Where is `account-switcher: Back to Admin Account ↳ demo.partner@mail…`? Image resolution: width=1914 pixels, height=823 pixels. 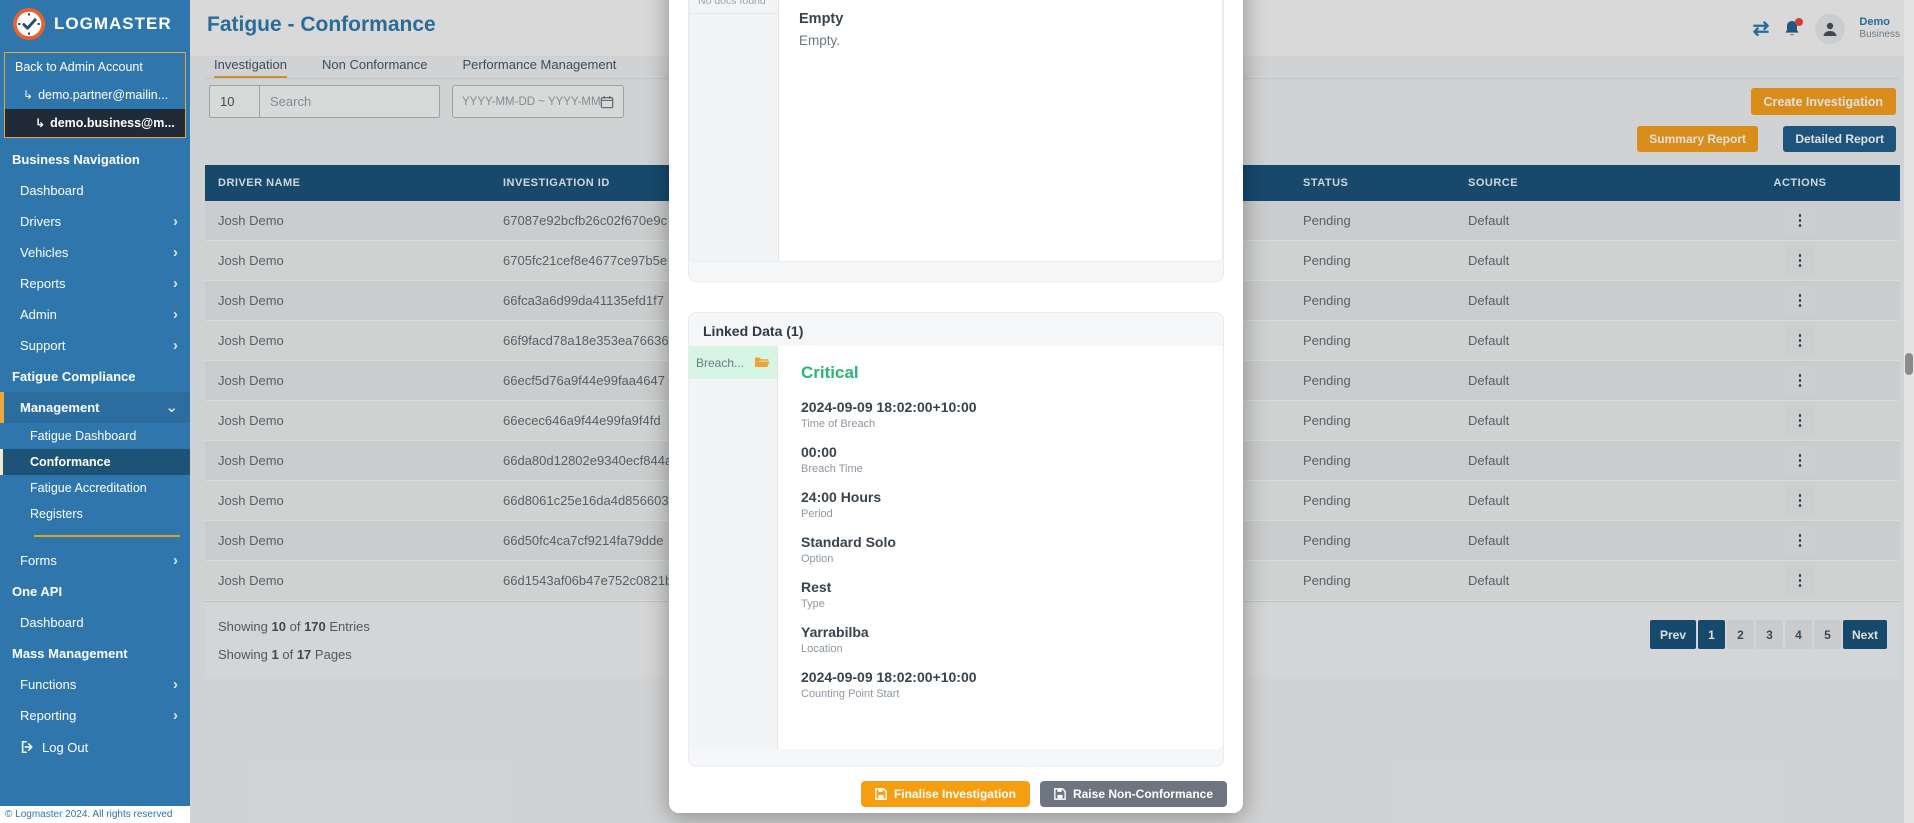
account-switcher: Back to Admin Account ↳ demo.partner@mail… is located at coordinates (95, 95).